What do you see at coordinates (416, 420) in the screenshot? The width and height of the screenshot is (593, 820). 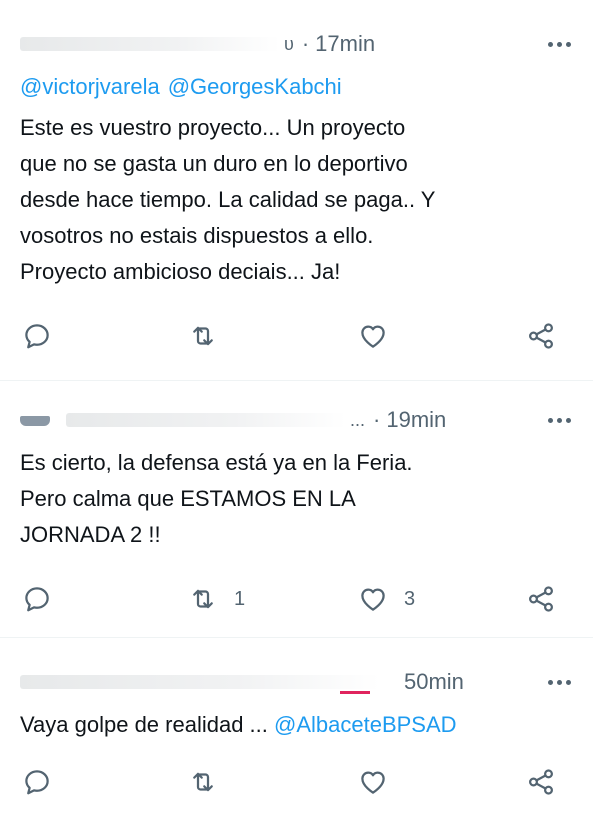 I see `timestamp: 19min` at bounding box center [416, 420].